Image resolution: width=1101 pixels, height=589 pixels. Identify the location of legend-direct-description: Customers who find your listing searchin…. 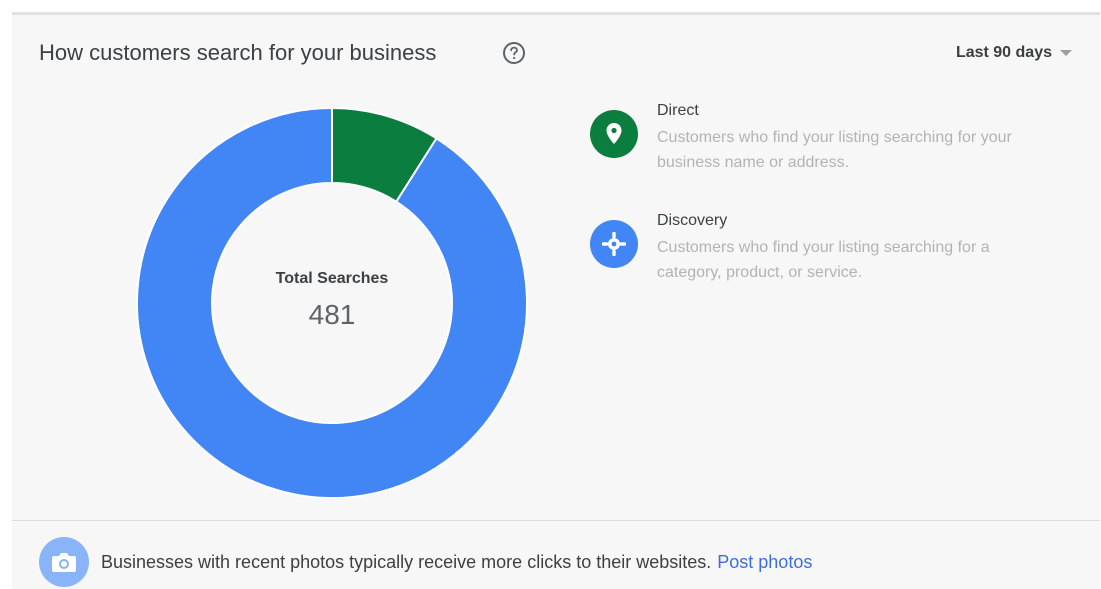
(834, 150).